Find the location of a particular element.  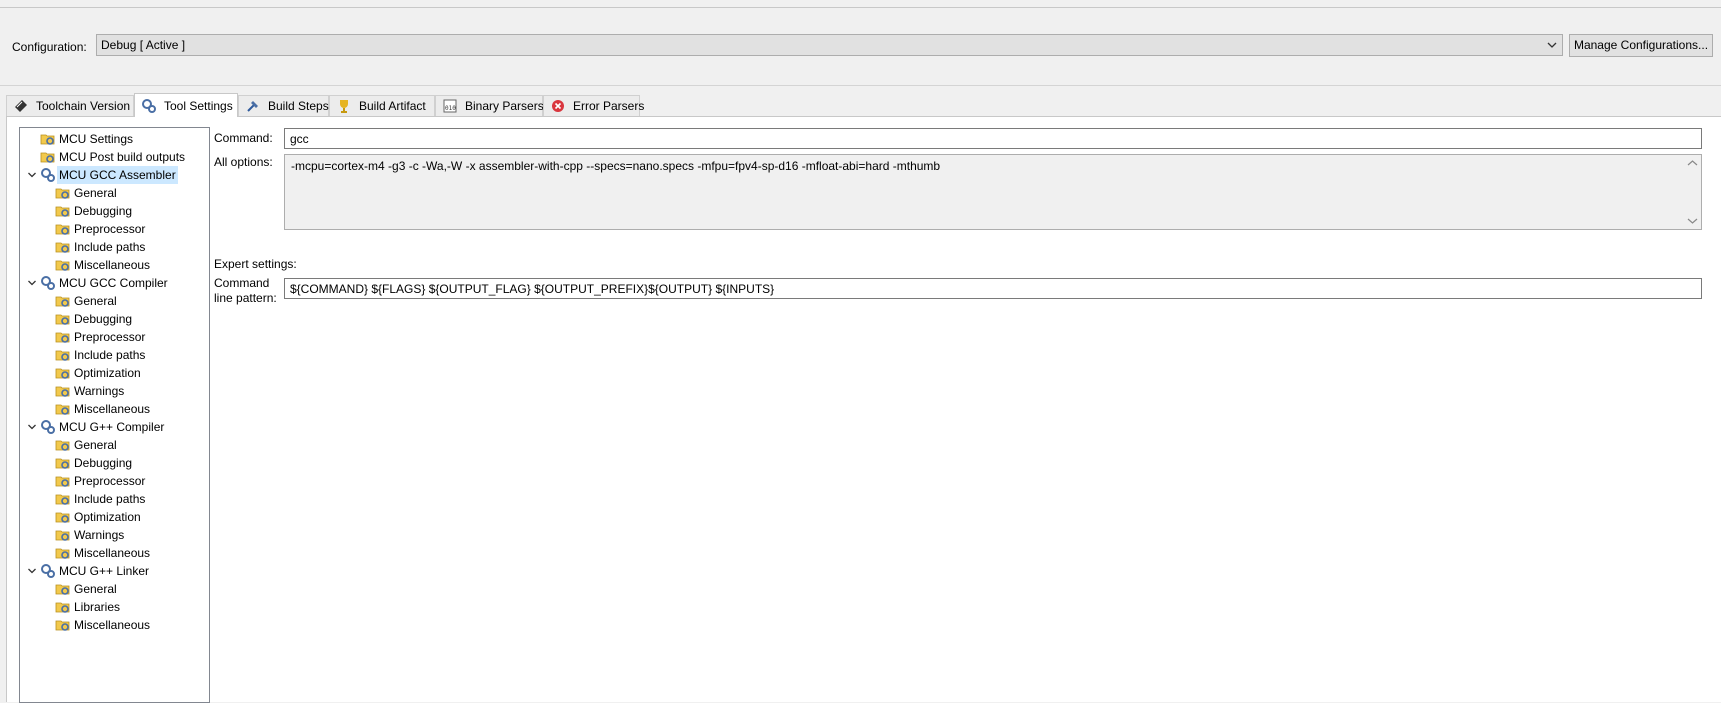

chip-icon is located at coordinates (21, 106).